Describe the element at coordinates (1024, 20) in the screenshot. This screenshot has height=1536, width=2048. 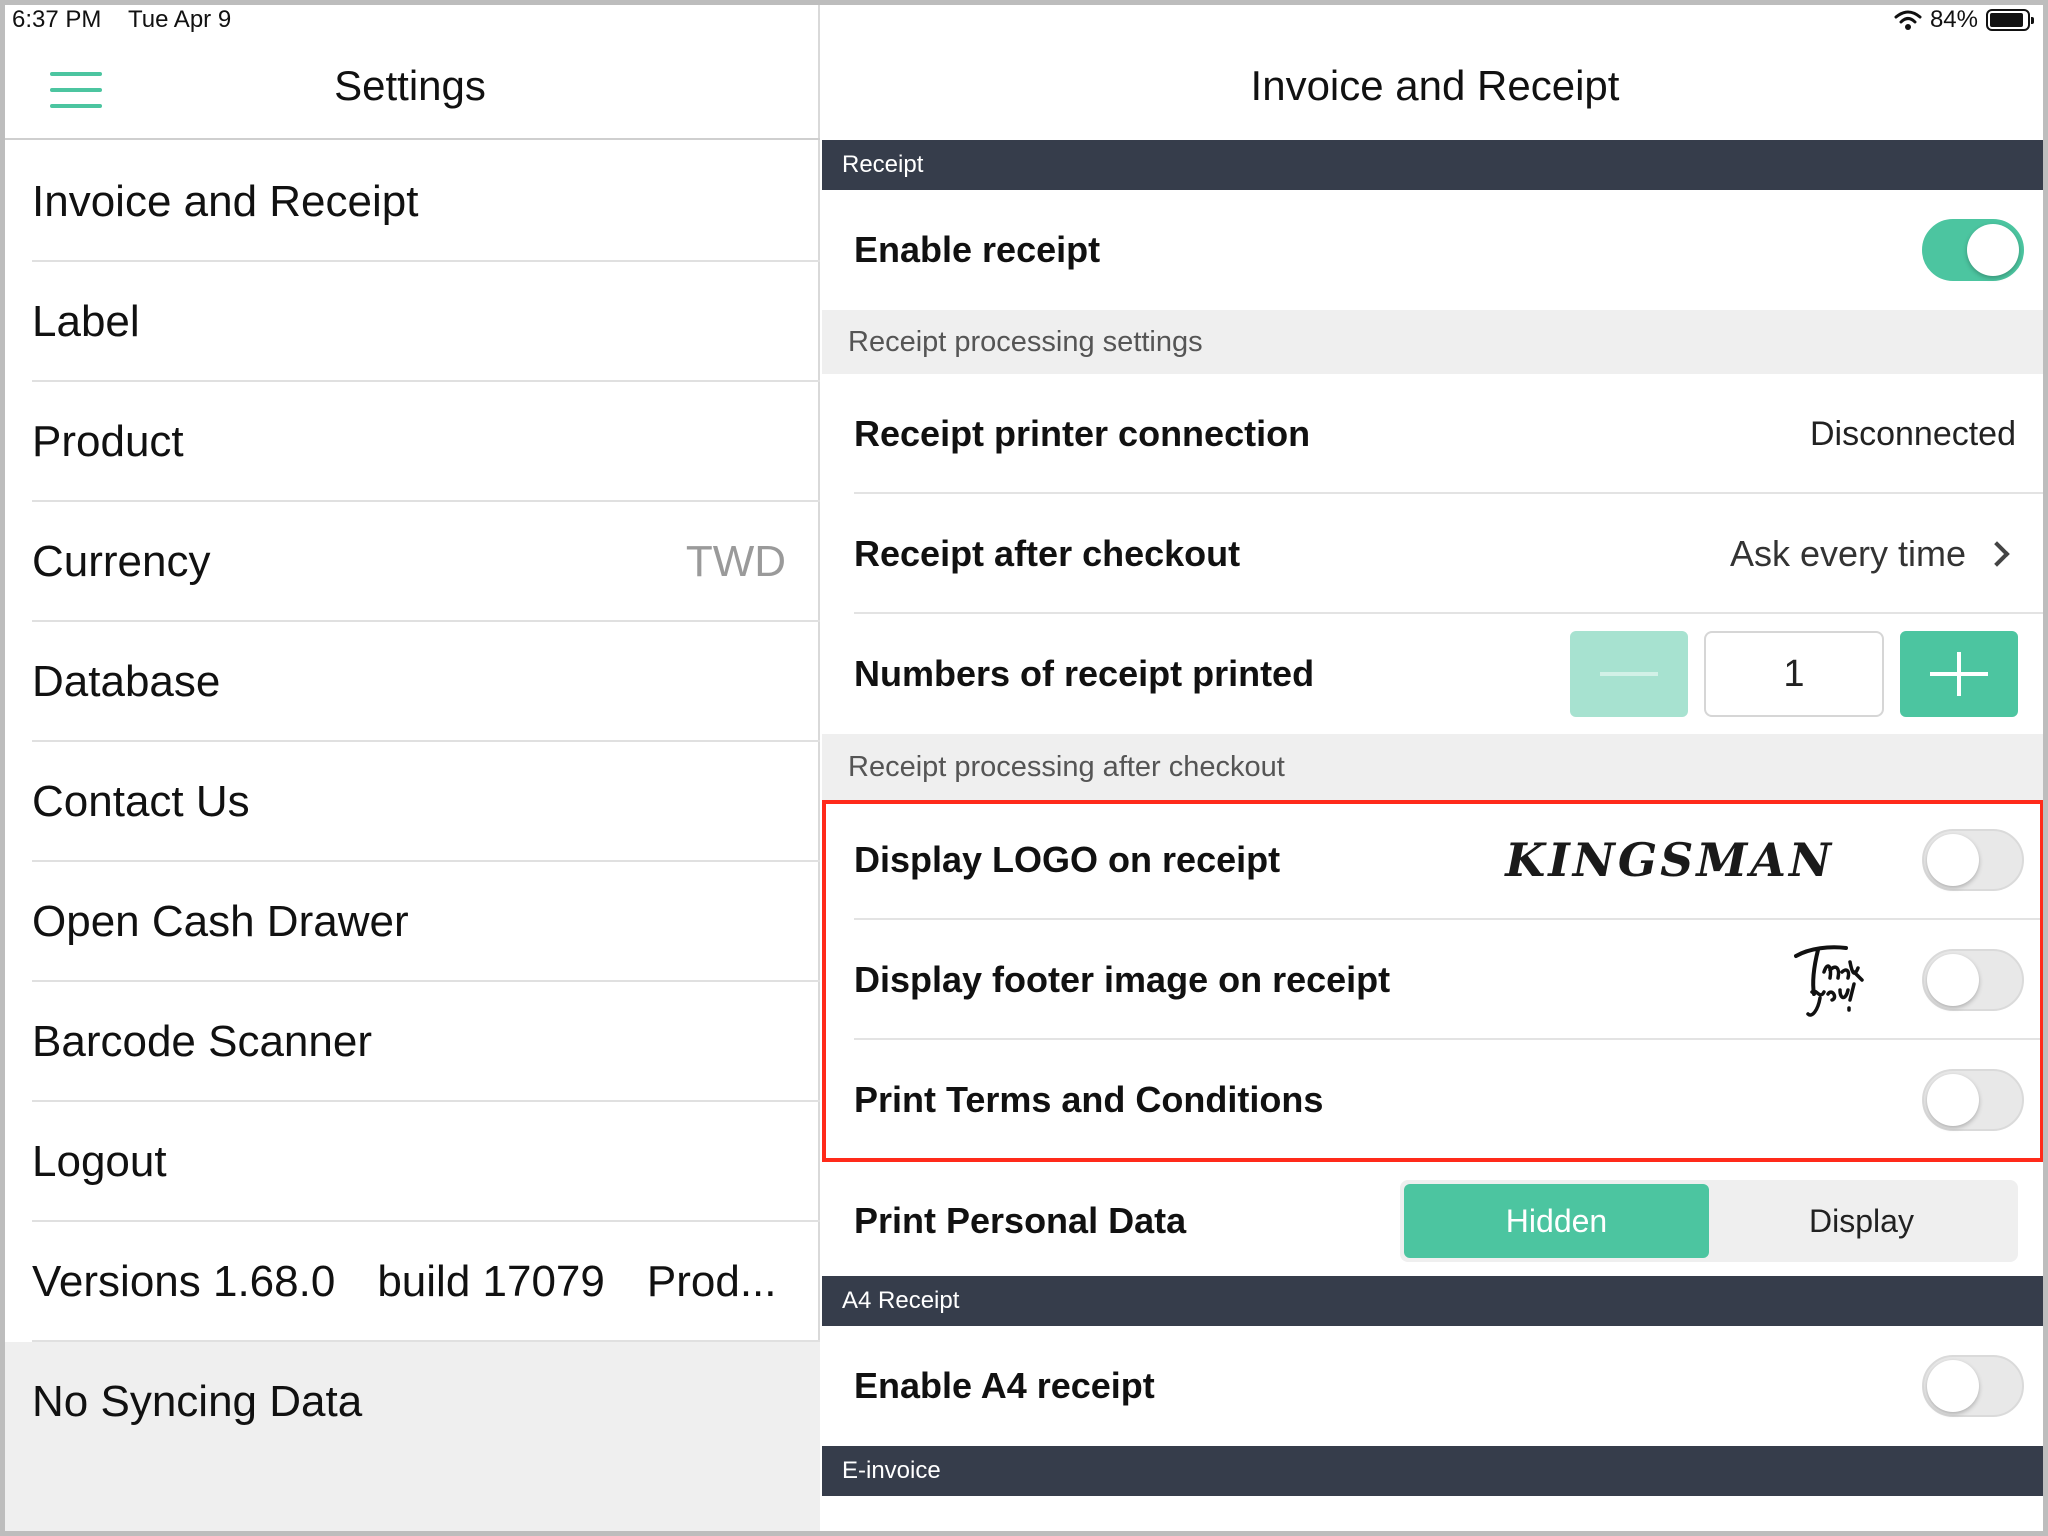
I see `status-bar: 6:37 PM Tue Apr 9 84%` at that location.